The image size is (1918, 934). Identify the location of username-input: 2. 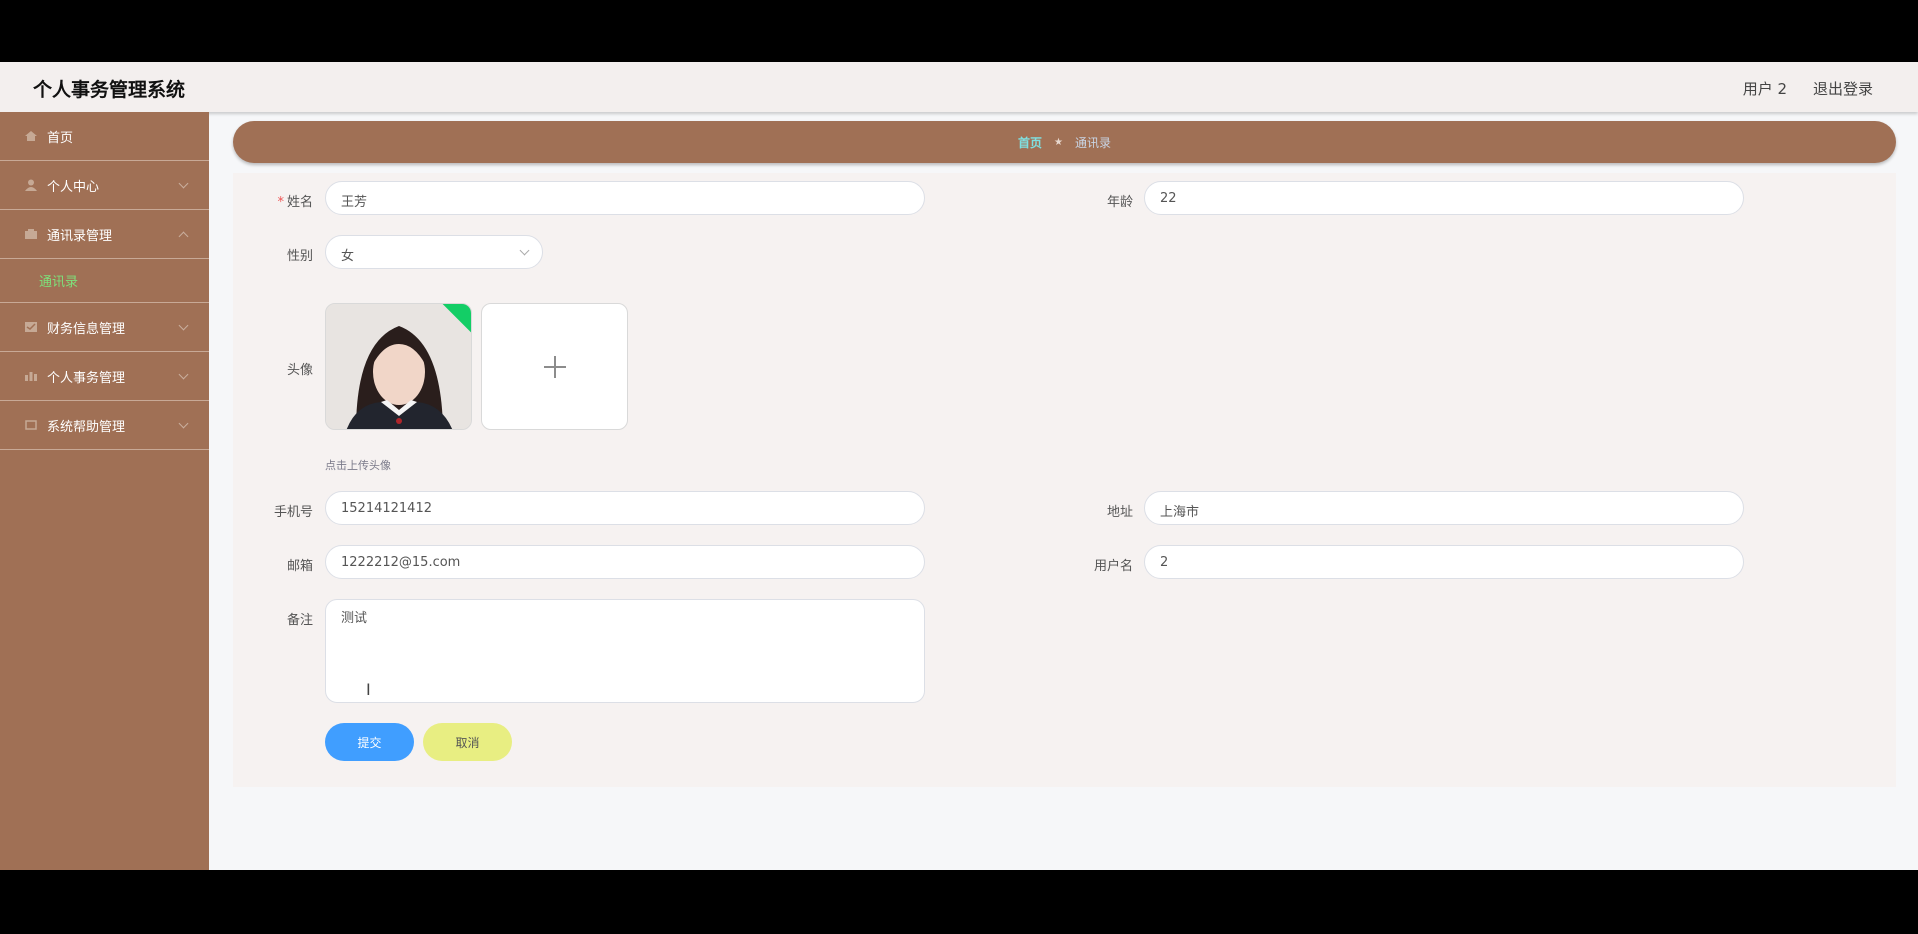
(1444, 562).